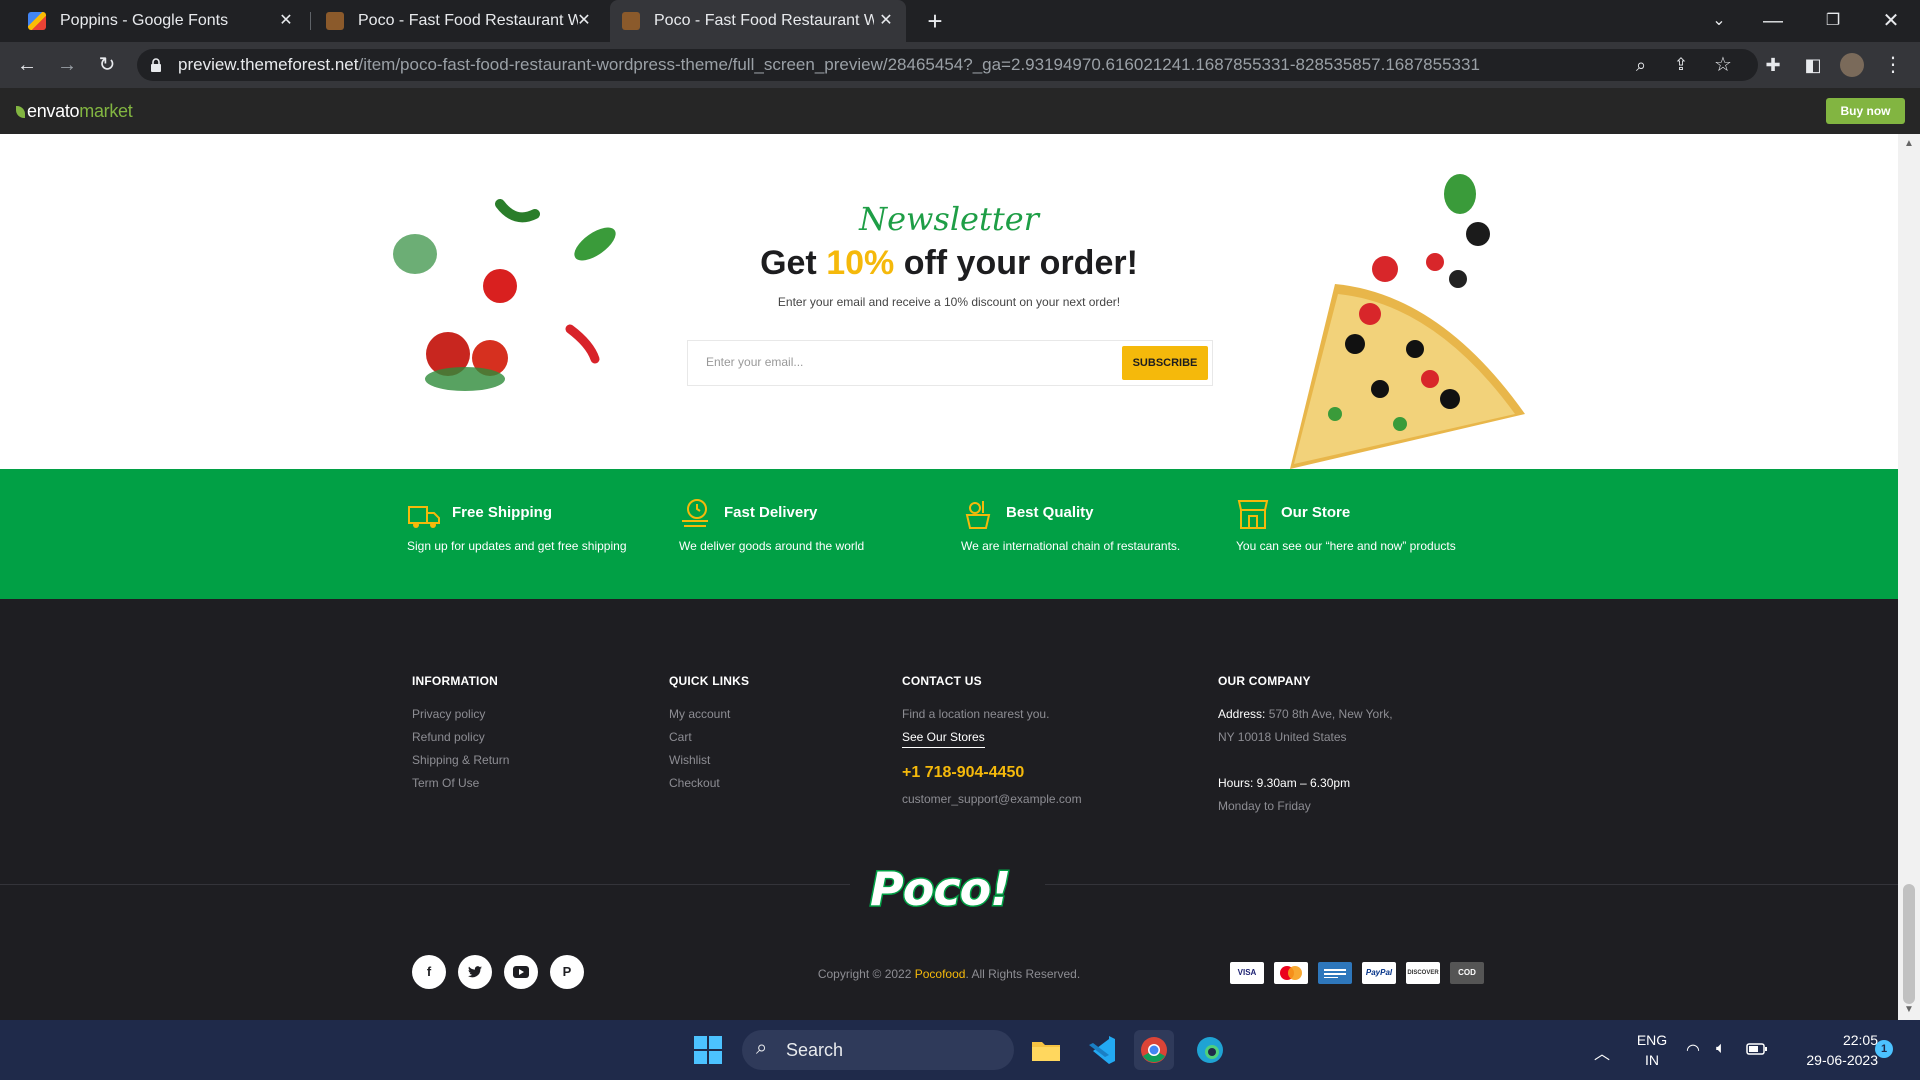  What do you see at coordinates (1719, 21) in the screenshot?
I see `tab-search-chevron-down-icon: ⌄` at bounding box center [1719, 21].